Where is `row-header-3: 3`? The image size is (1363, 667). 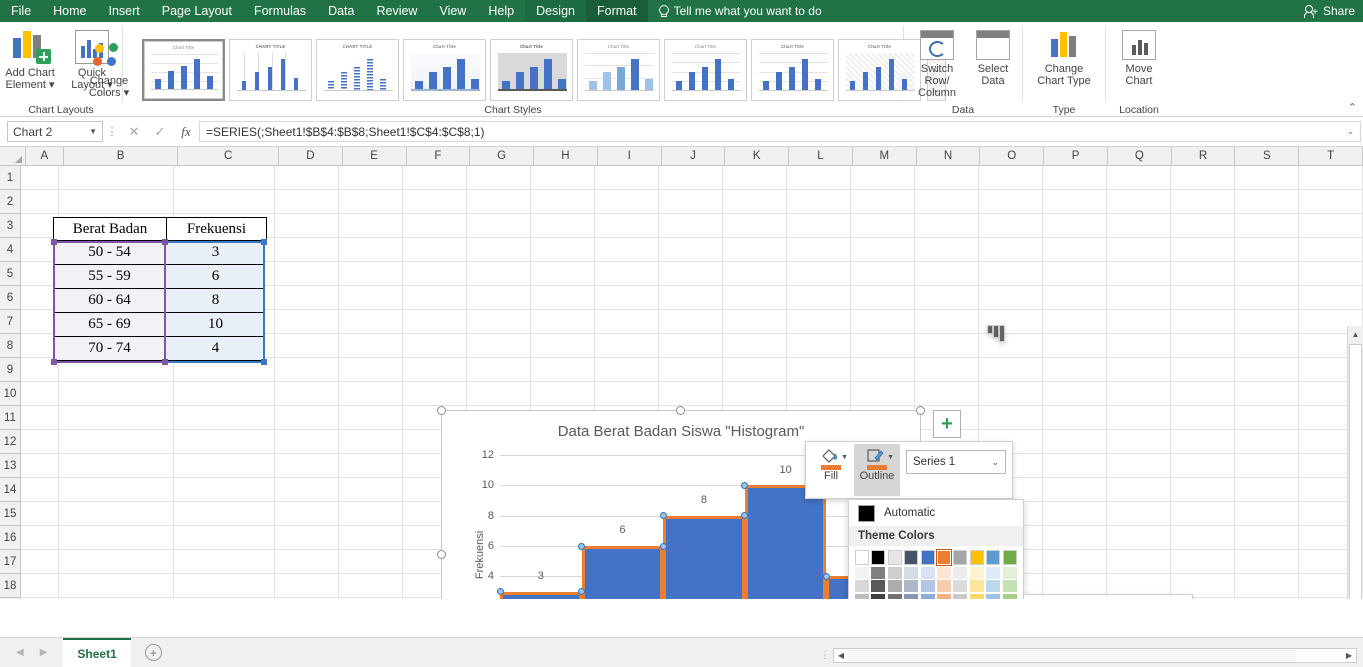 row-header-3: 3 is located at coordinates (10, 226).